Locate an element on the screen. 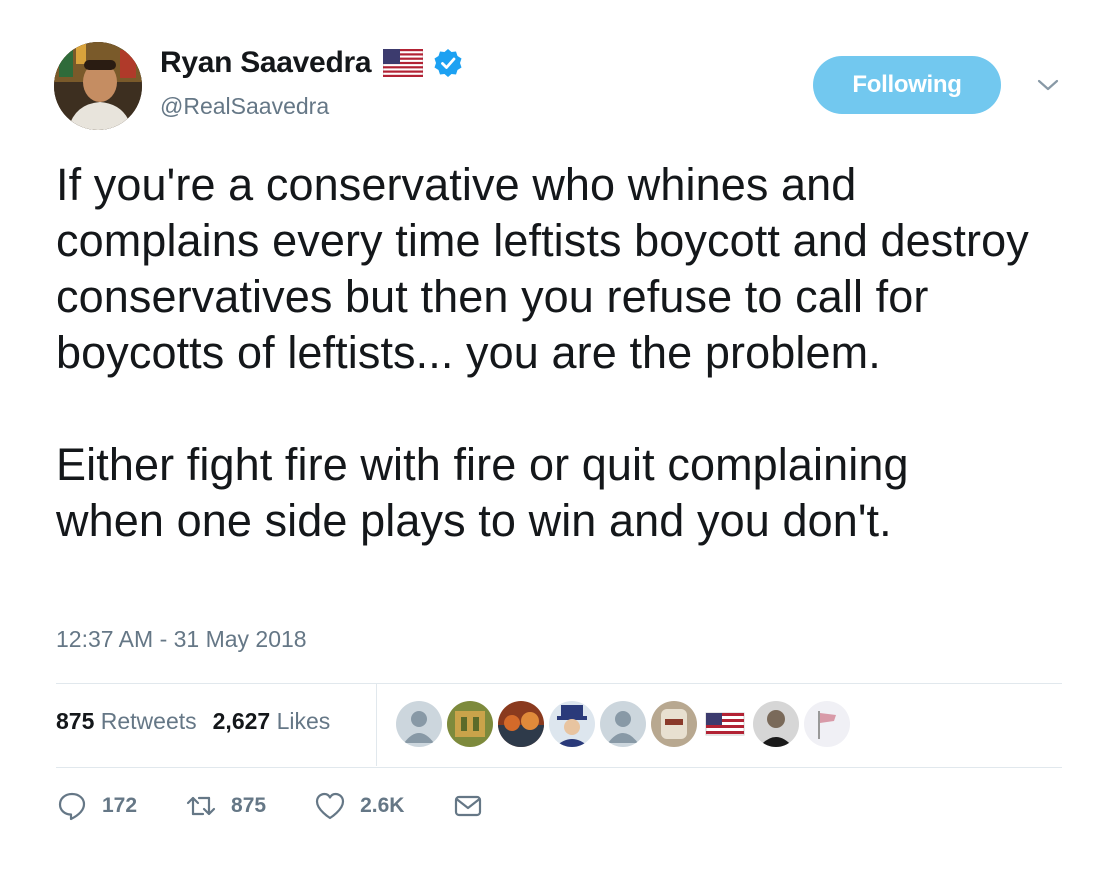  likes-stat: 2,627 Likes is located at coordinates (272, 721).